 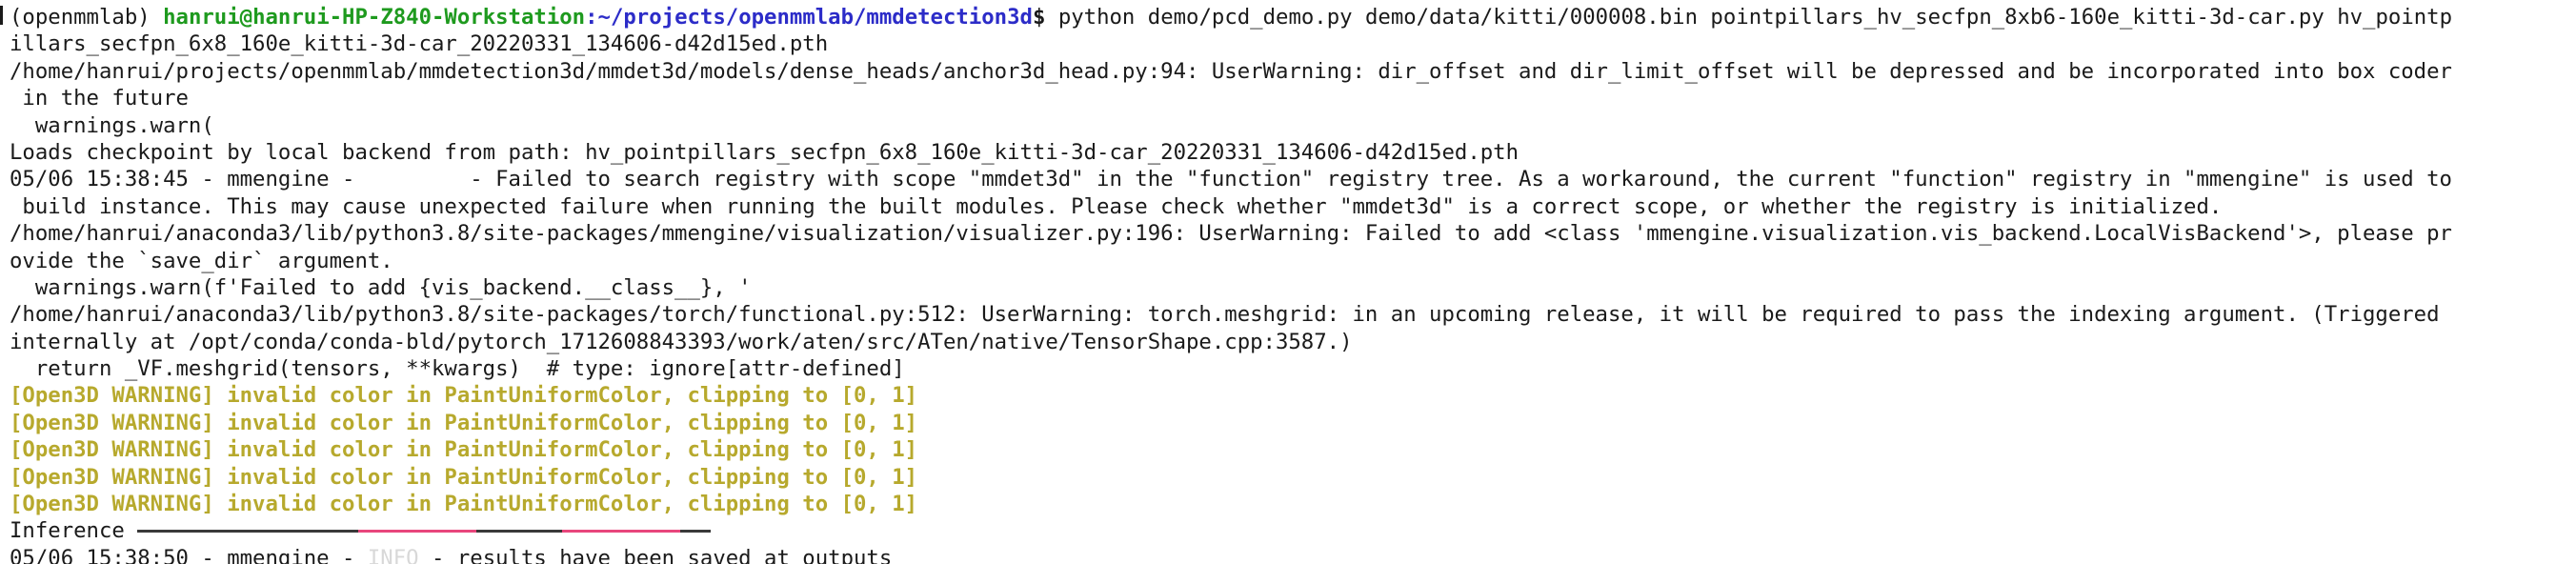 I want to click on inference-line: Inference, so click(x=1293, y=530).